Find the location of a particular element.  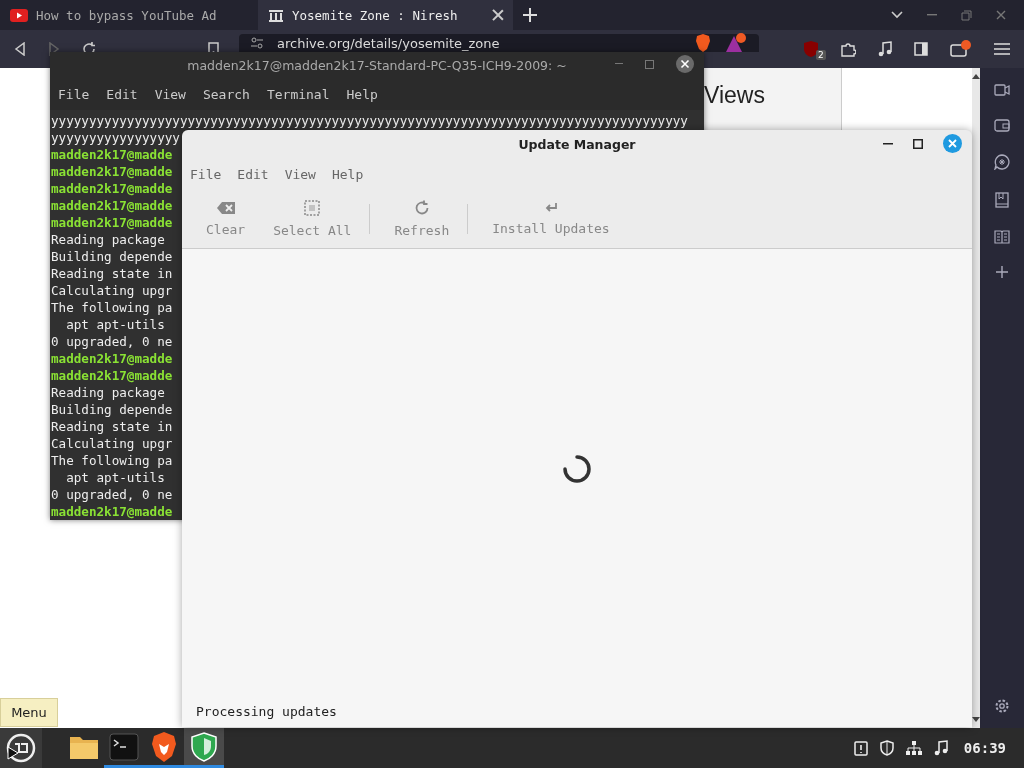

site-settings-icon is located at coordinates (257, 43).